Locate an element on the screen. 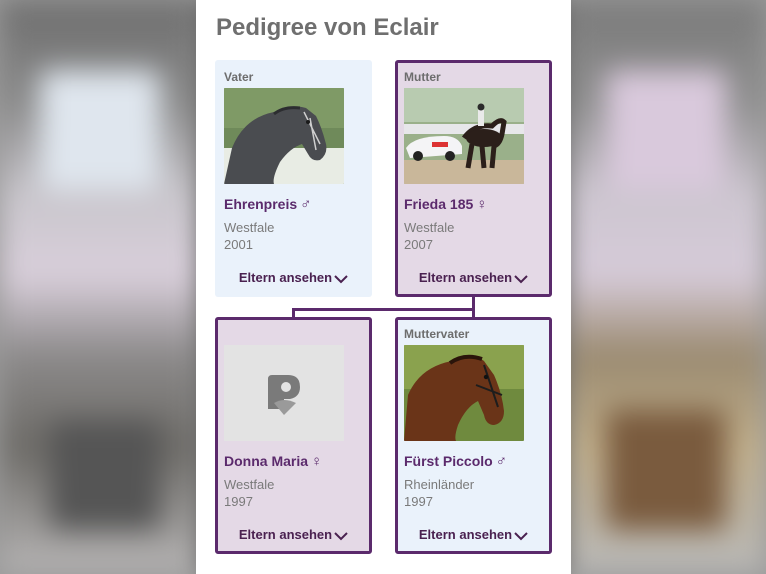  horse-name: Donna Maria ♀ is located at coordinates (273, 461).